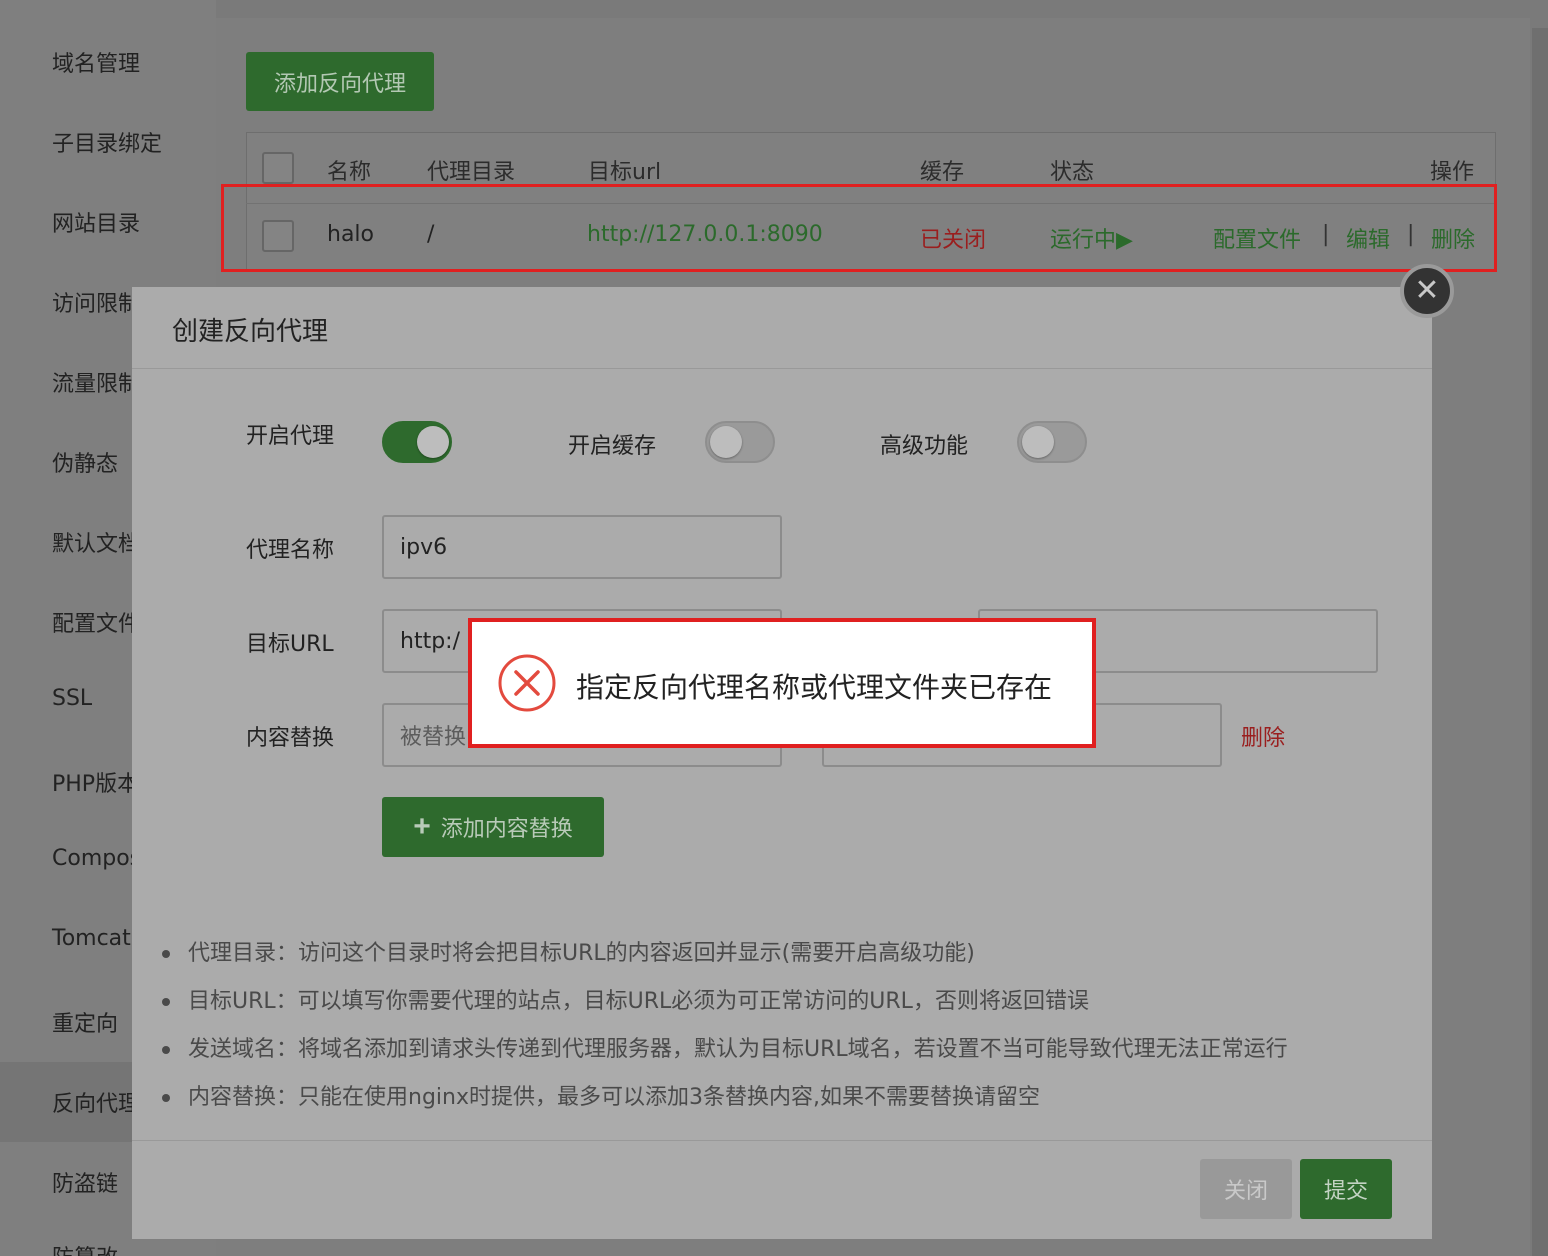  Describe the element at coordinates (290, 738) in the screenshot. I see `content-replace-label: 内容替换` at that location.